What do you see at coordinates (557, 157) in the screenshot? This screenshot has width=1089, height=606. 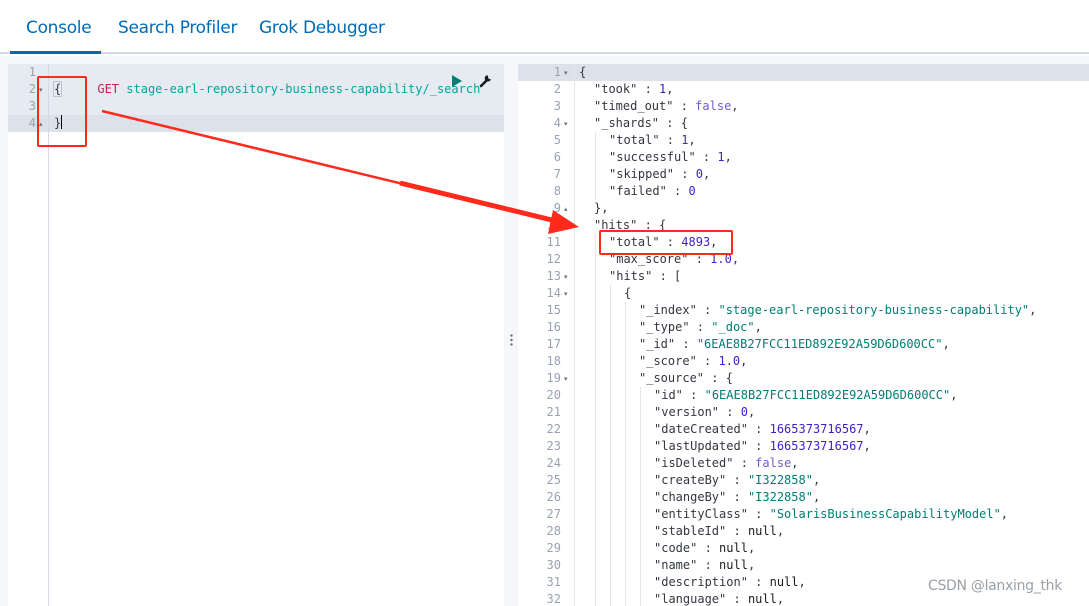 I see `line-number: 6` at bounding box center [557, 157].